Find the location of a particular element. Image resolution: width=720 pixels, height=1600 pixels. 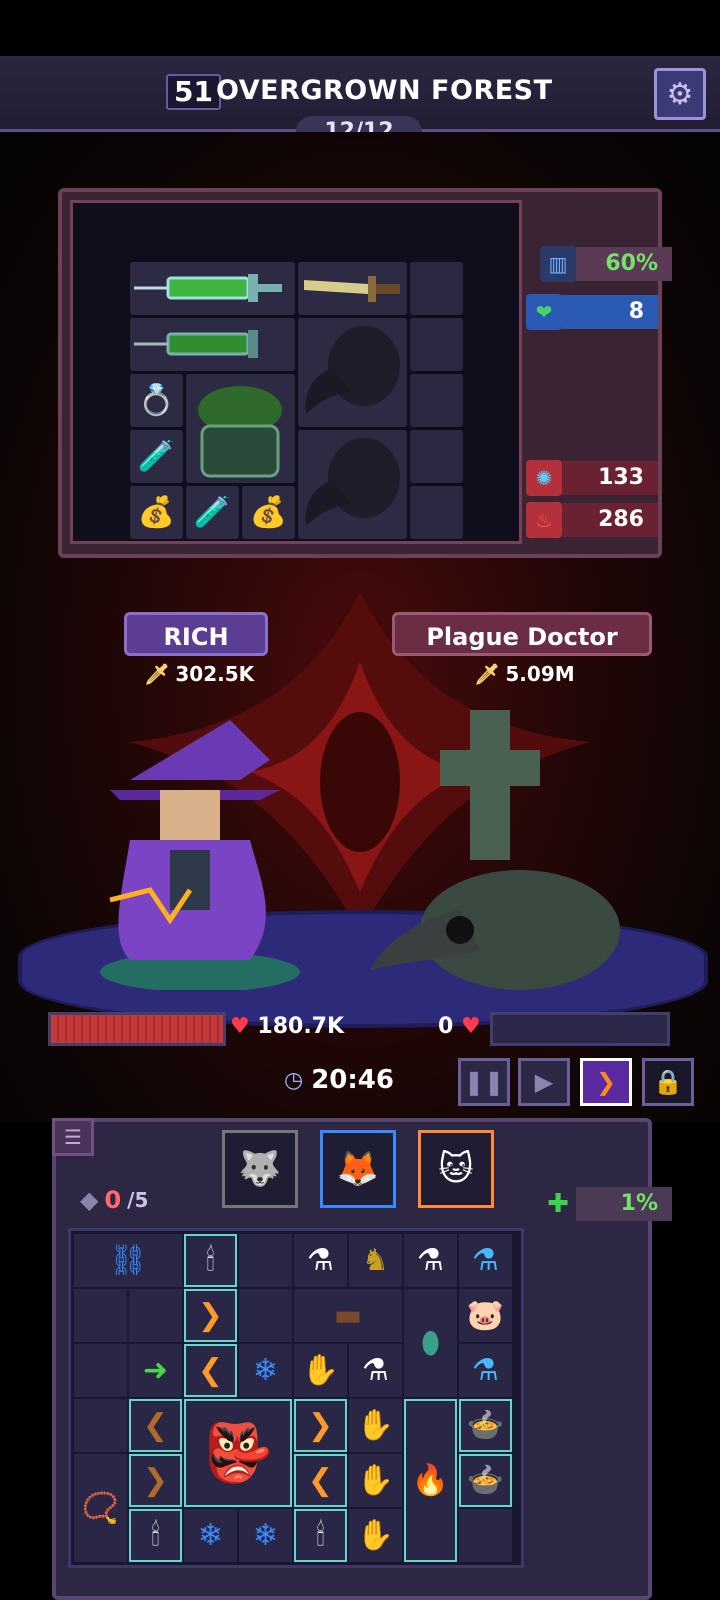

piggy-bank-item: 🐷 is located at coordinates (485, 1315).